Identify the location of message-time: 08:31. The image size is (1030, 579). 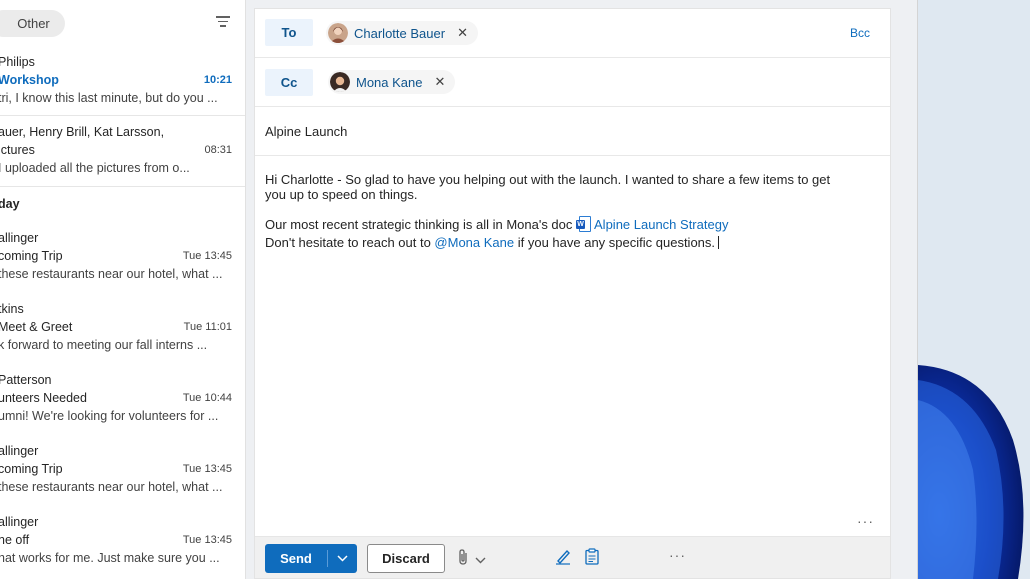
(218, 150).